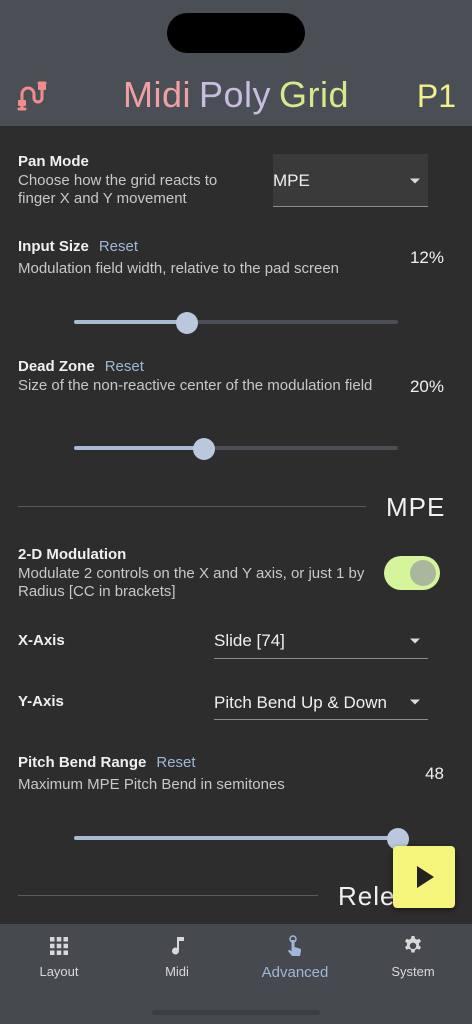  I want to click on x-axis-dropdown: Slide [74], so click(321, 640).